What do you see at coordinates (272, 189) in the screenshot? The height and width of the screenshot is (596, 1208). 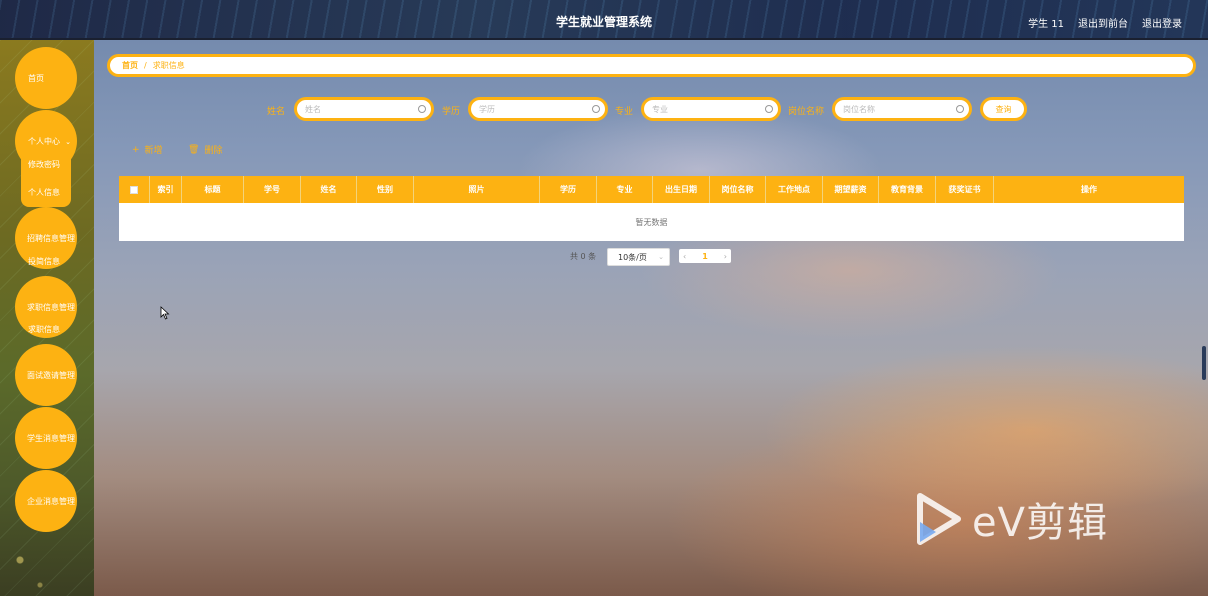 I see `column-header: 学号` at bounding box center [272, 189].